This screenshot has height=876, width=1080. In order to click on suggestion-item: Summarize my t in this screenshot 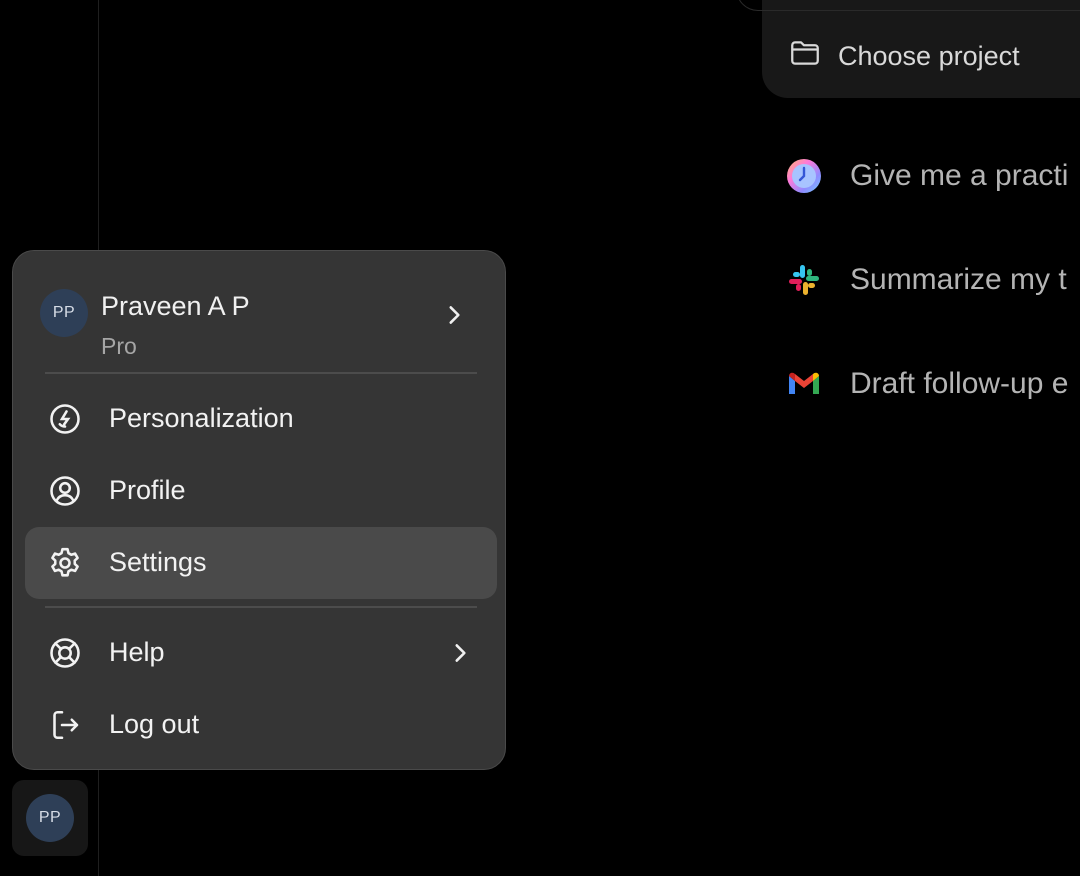, I will do `click(926, 280)`.